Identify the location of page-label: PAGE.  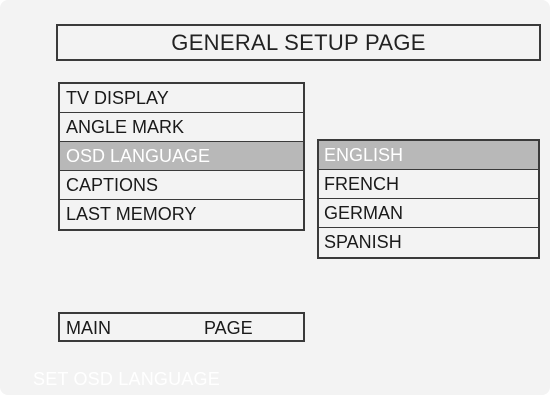
(228, 328).